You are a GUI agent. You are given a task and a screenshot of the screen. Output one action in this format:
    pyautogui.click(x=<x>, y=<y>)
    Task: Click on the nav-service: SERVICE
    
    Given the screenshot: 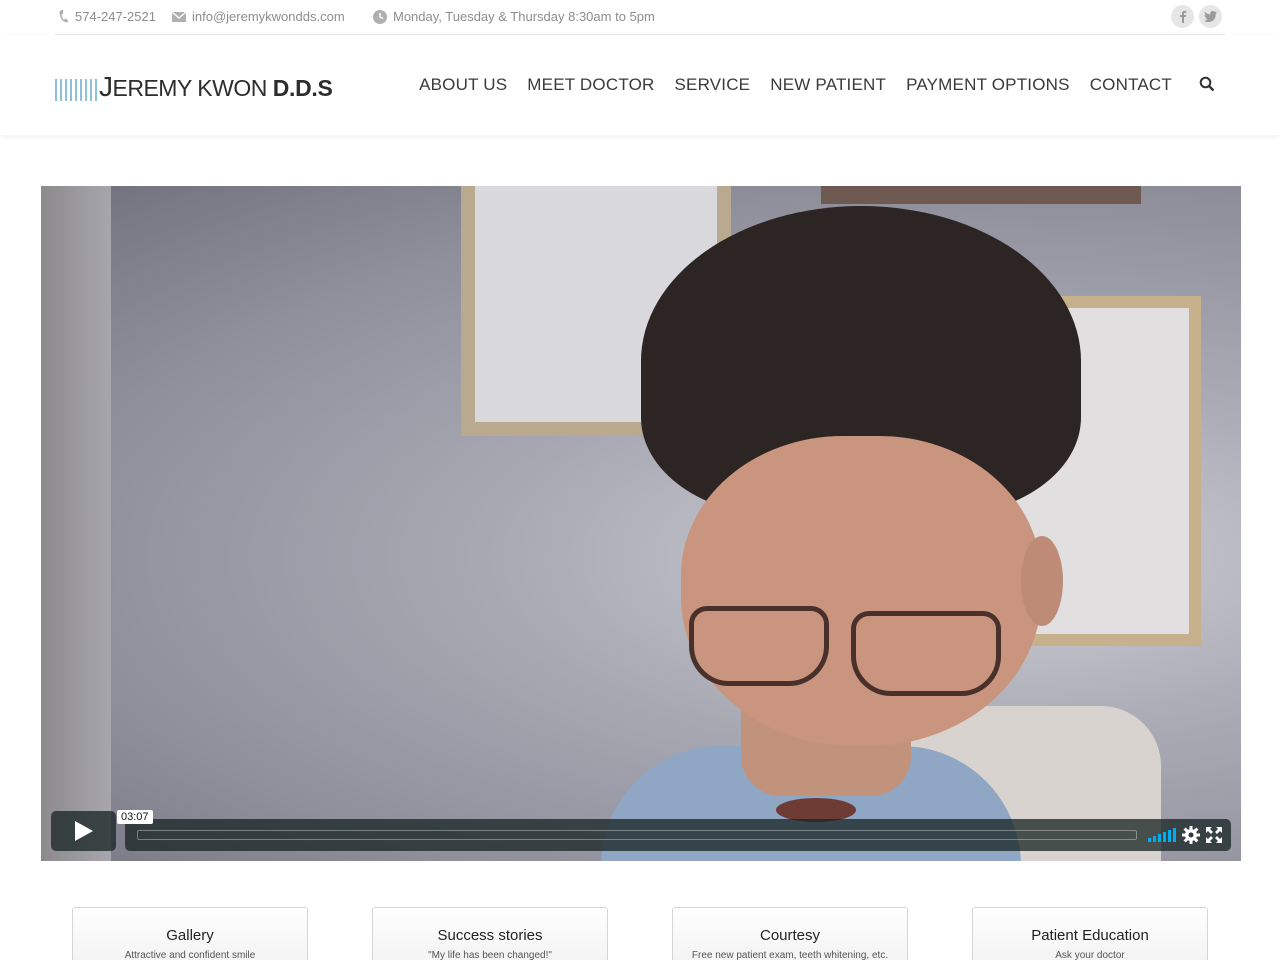 What is the action you would take?
    pyautogui.click(x=713, y=85)
    